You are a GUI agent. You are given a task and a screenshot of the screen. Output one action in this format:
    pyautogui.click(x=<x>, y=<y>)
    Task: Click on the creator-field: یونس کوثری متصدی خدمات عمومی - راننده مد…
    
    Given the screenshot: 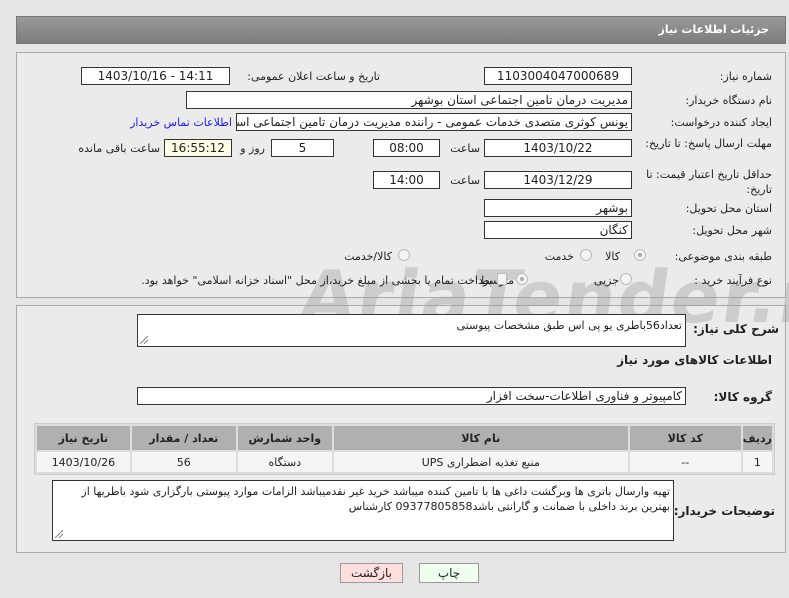 What is the action you would take?
    pyautogui.click(x=434, y=122)
    